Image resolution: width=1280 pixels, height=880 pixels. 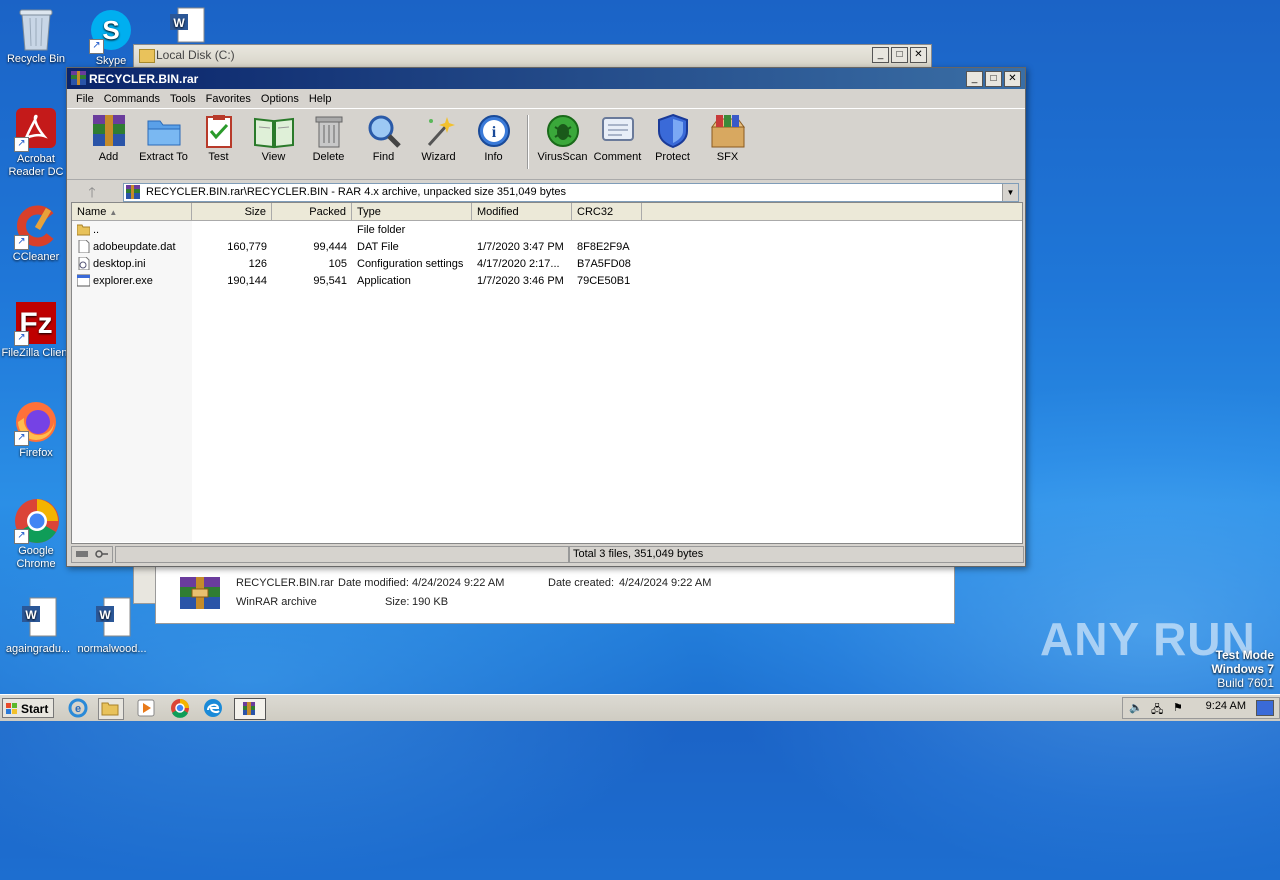 I want to click on file-type: Application, so click(x=384, y=280).